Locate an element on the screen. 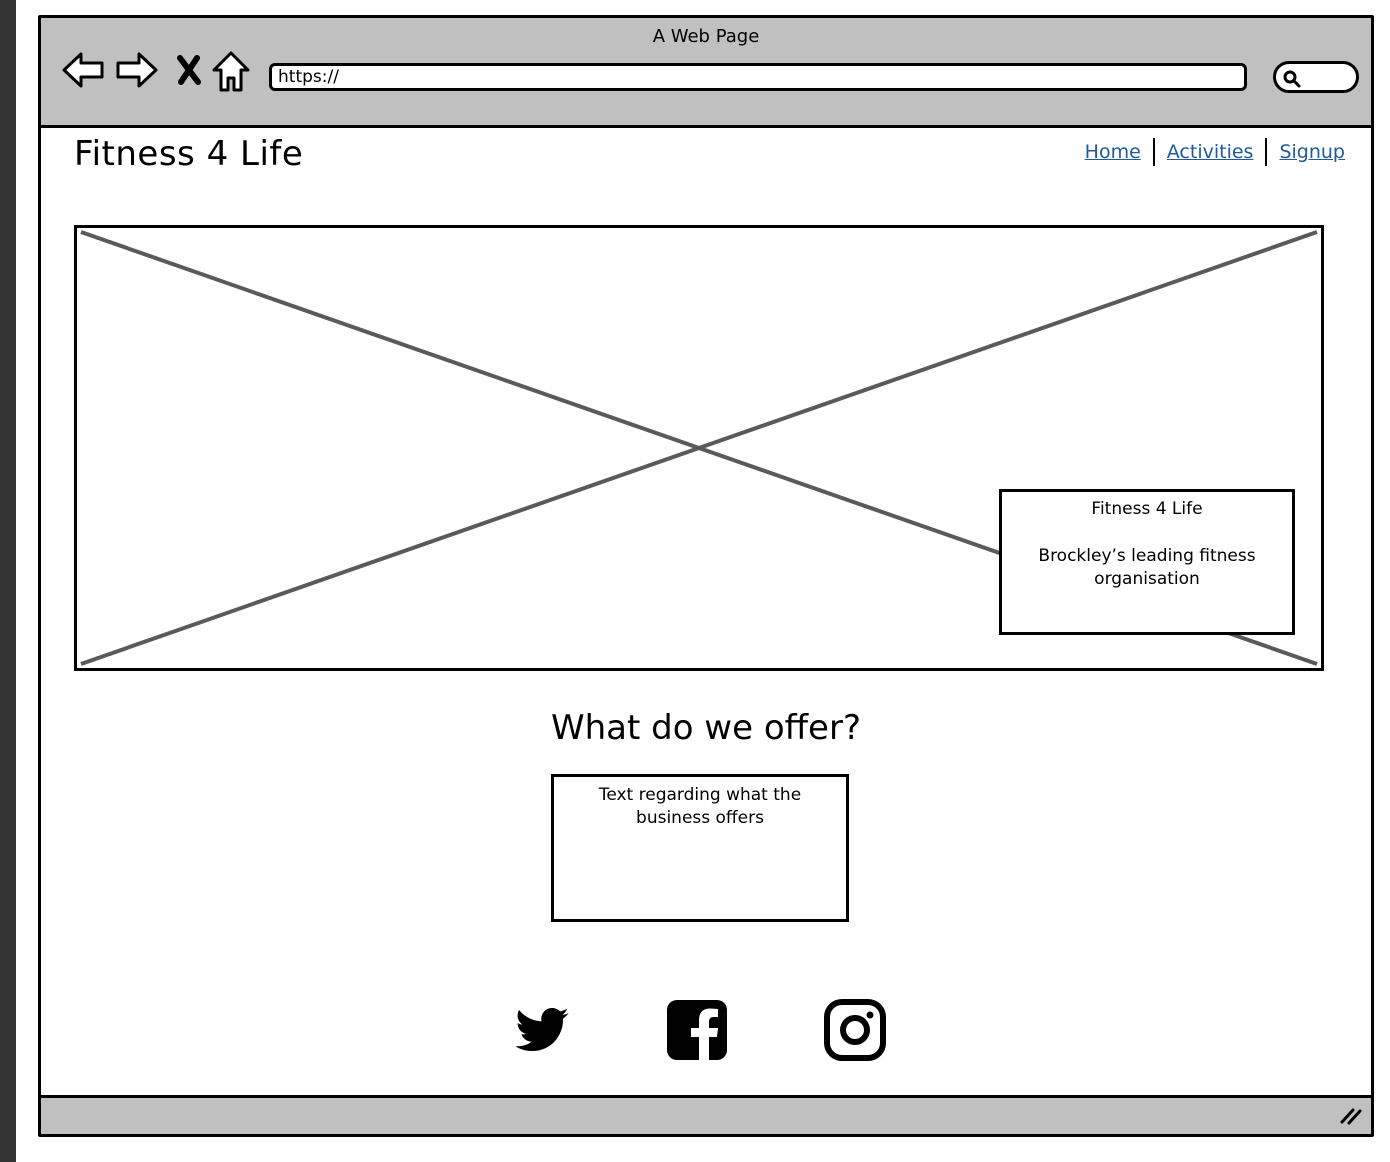 This screenshot has height=1162, width=1390. browser-titlebar: A Web Page https:// is located at coordinates (706, 73).